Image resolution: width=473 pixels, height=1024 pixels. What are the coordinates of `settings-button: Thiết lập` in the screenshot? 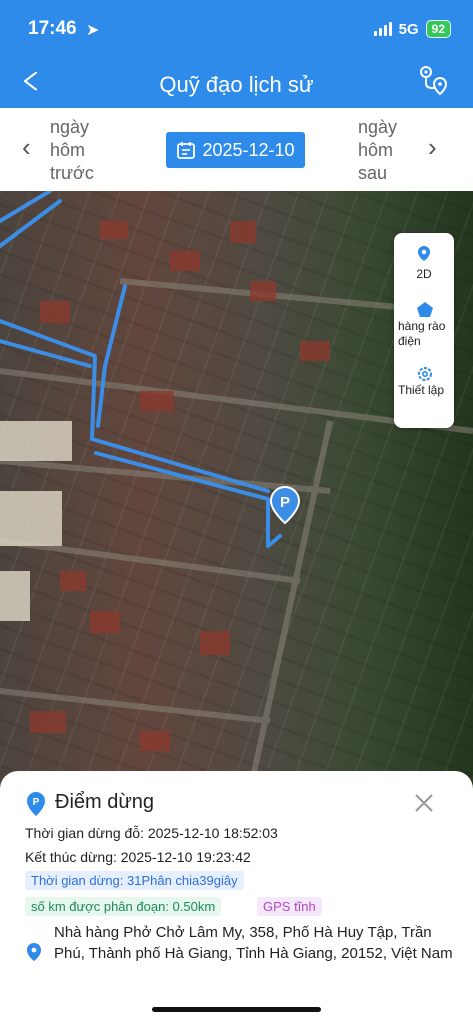 It's located at (424, 381).